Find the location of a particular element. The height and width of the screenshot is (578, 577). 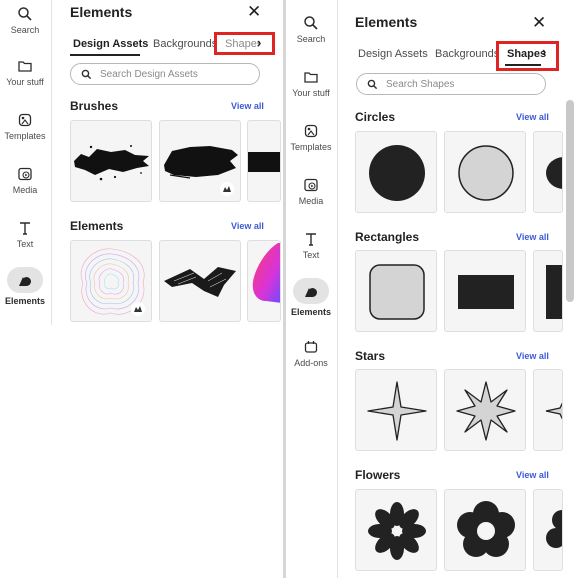

left-highlight-box is located at coordinates (244, 43).